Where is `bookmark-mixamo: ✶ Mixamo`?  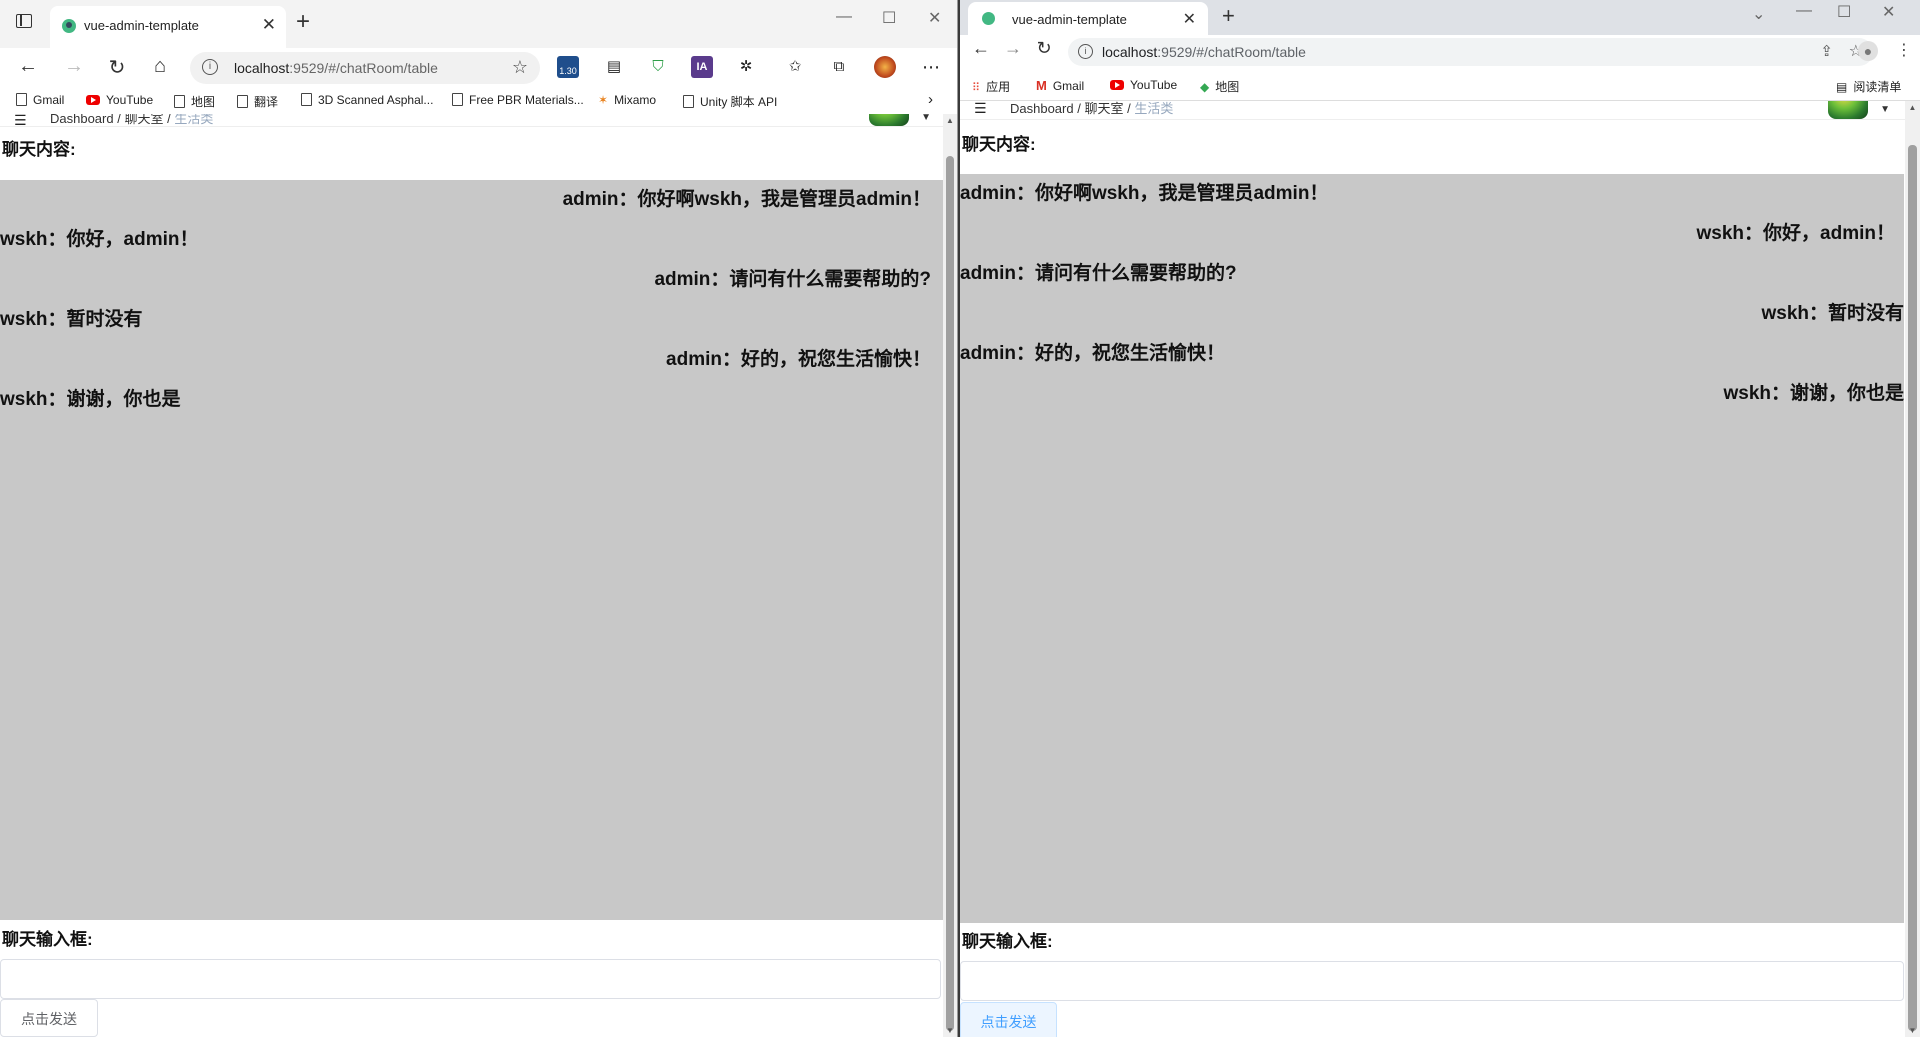
bookmark-mixamo: ✶ Mixamo is located at coordinates (627, 100).